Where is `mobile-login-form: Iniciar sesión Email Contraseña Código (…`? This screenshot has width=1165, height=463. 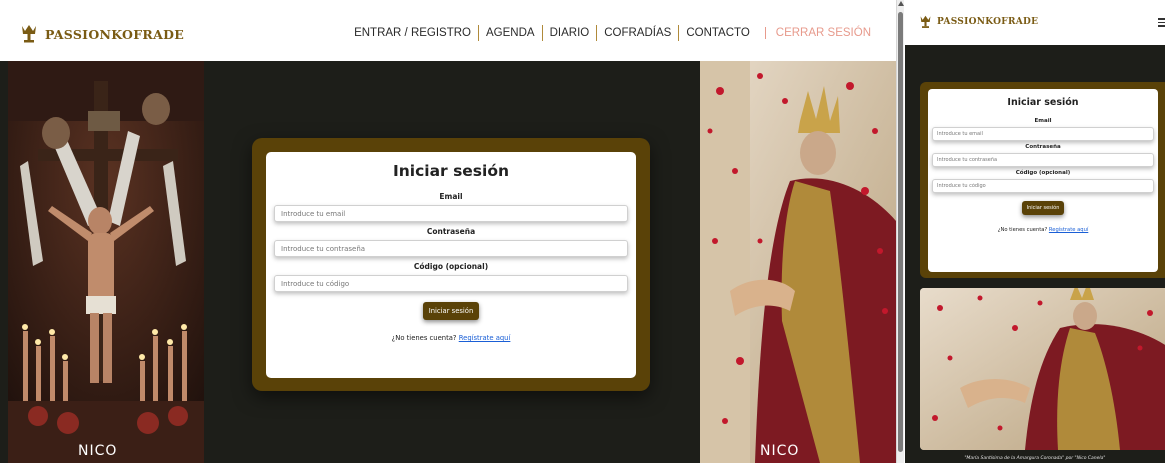
mobile-login-form: Iniciar sesión Email Contraseña Código (… is located at coordinates (1043, 180).